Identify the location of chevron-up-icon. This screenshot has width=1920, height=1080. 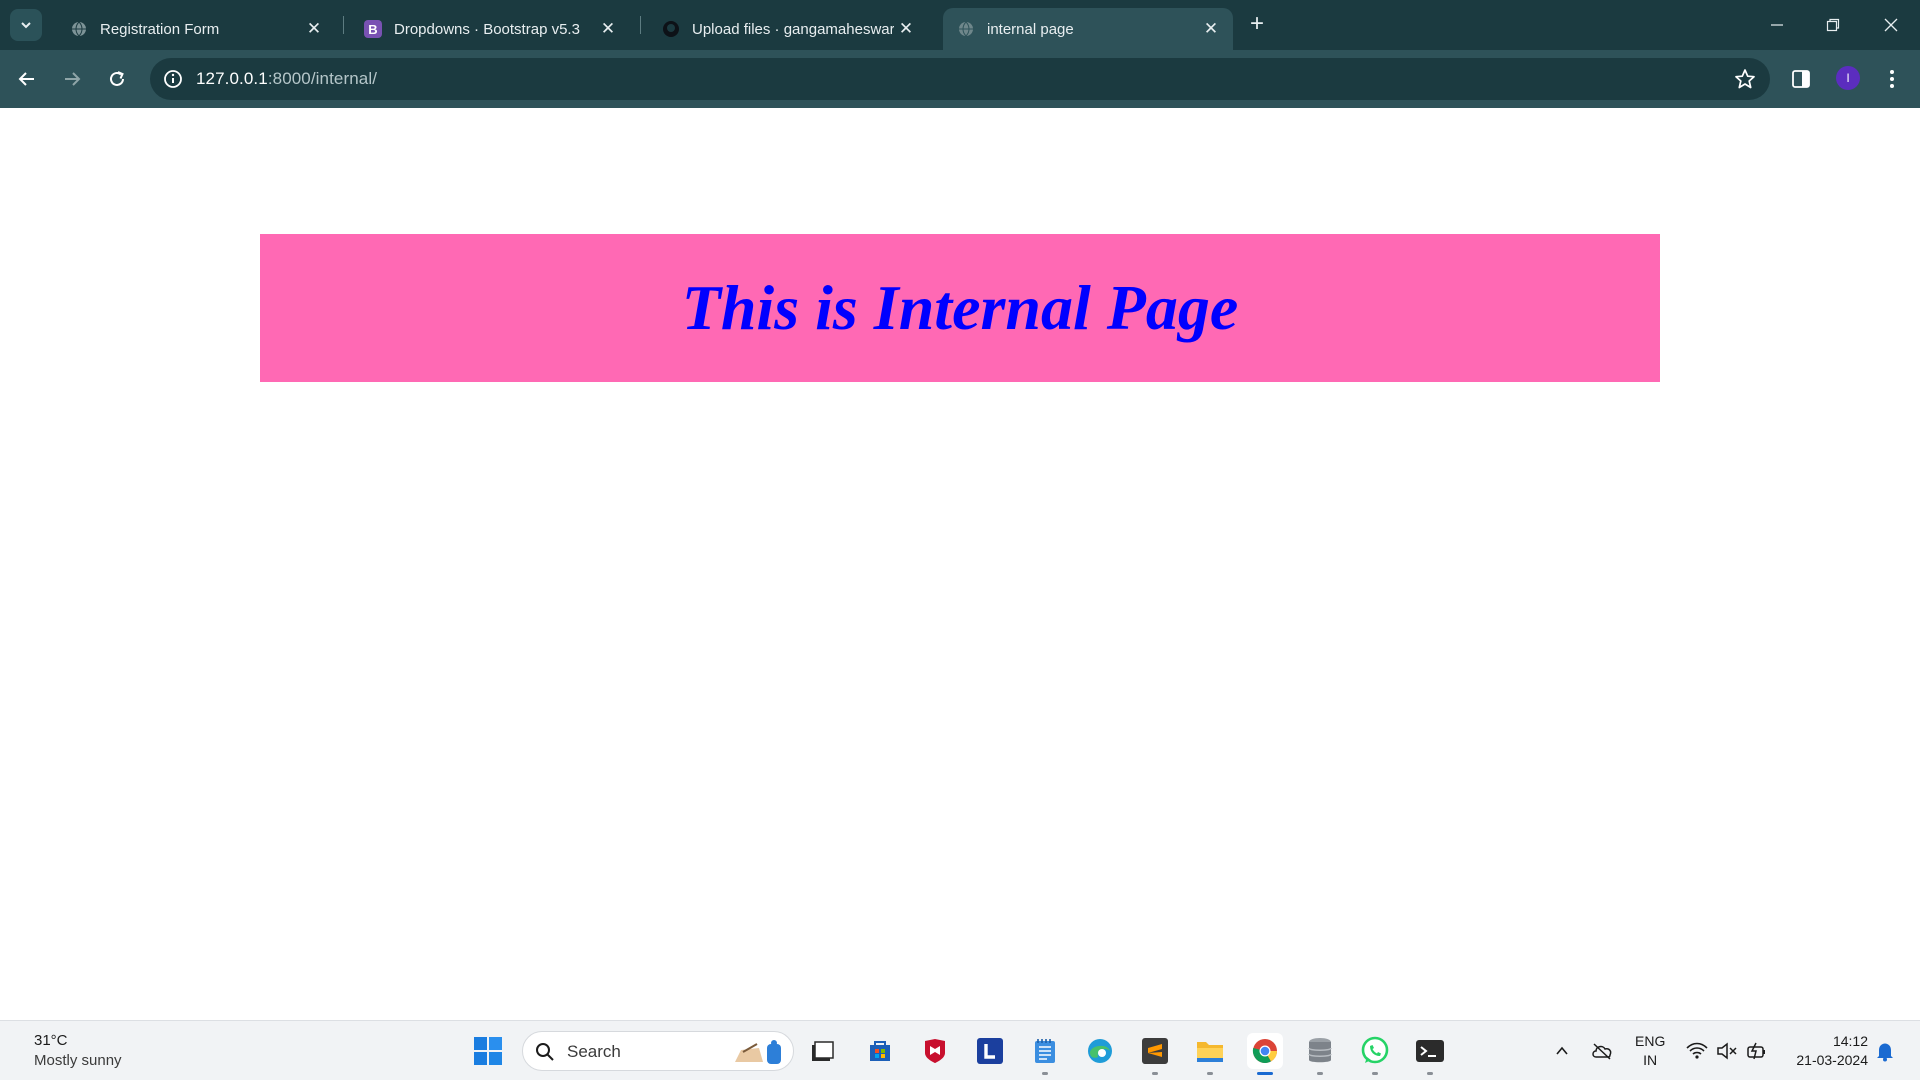
(1562, 1050).